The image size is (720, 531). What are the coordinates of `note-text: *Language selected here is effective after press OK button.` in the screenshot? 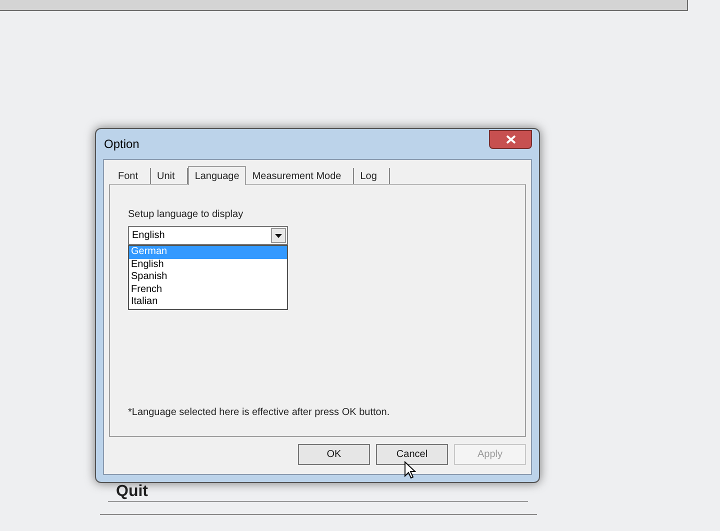 It's located at (259, 413).